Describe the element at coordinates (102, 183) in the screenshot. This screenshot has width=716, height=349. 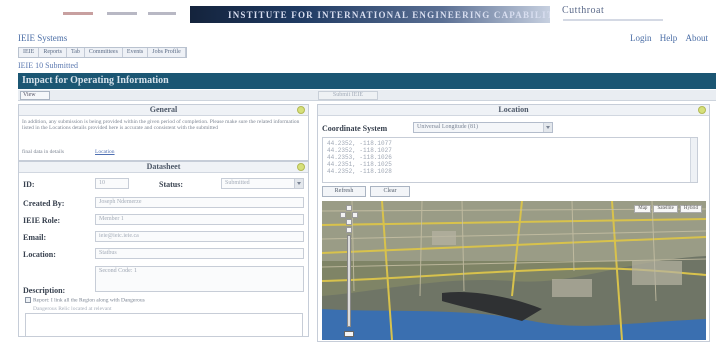
I see `id-value: 10` at that location.